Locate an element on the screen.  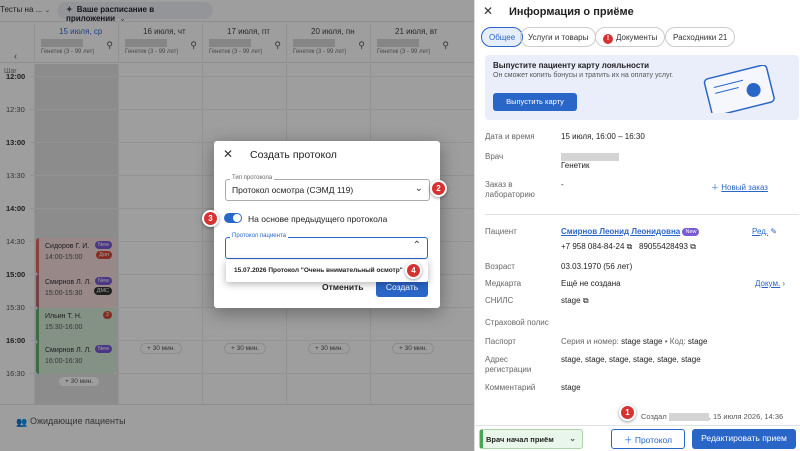
phones: +7 958 084-84-24 ⧉ 89055428493 ⧉ is located at coordinates (628, 247).